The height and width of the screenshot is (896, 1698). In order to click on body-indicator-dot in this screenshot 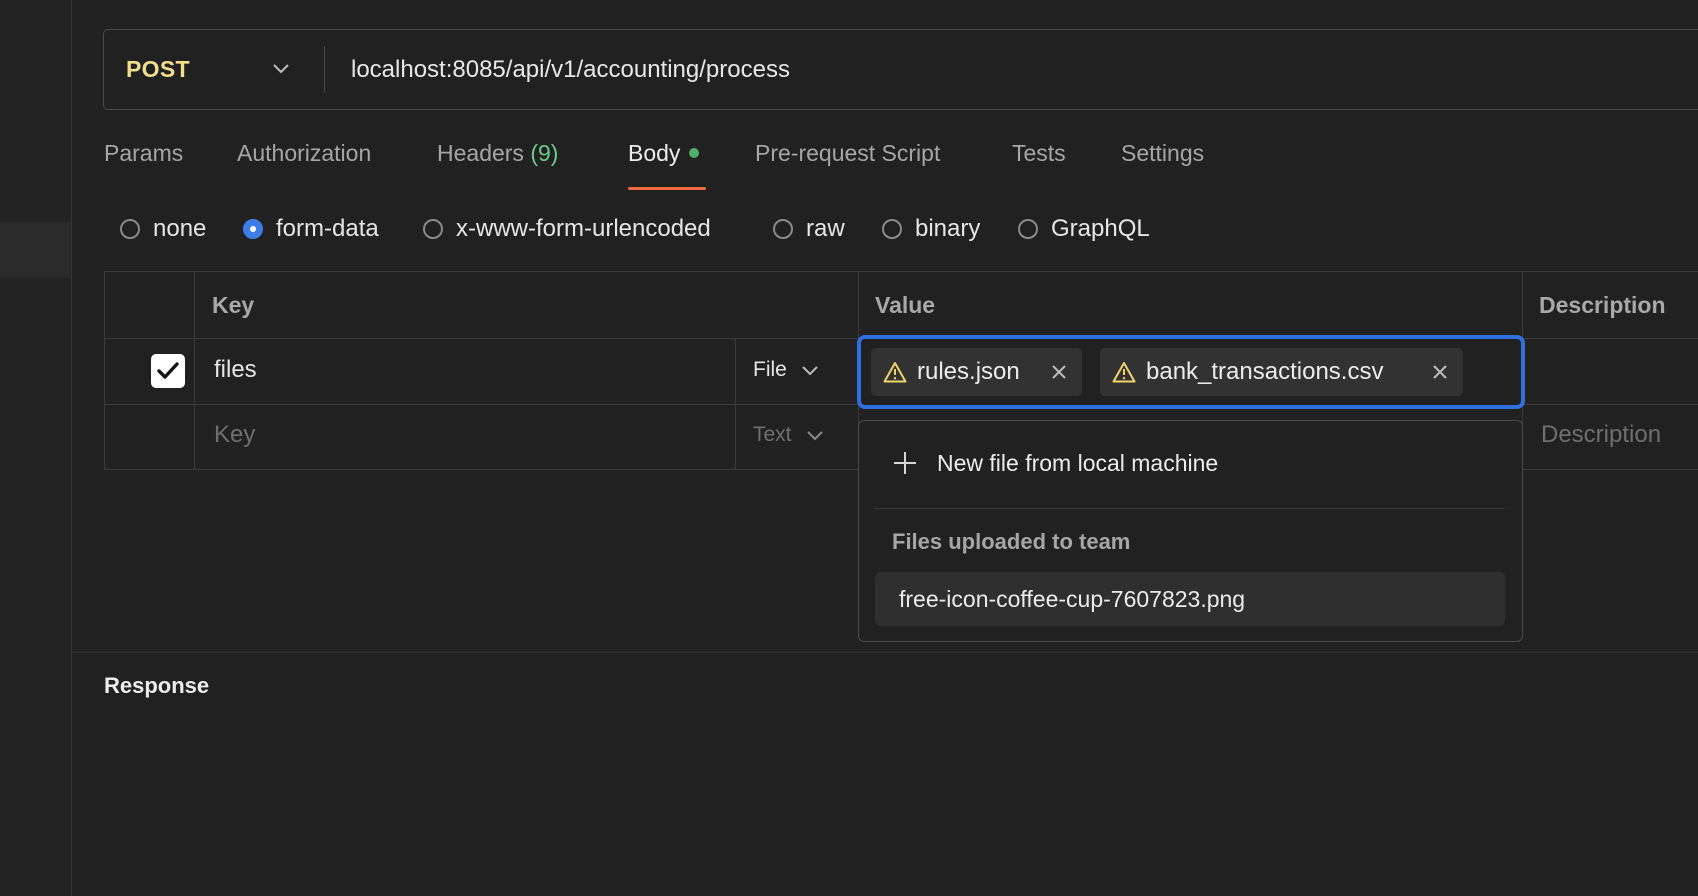, I will do `click(694, 153)`.